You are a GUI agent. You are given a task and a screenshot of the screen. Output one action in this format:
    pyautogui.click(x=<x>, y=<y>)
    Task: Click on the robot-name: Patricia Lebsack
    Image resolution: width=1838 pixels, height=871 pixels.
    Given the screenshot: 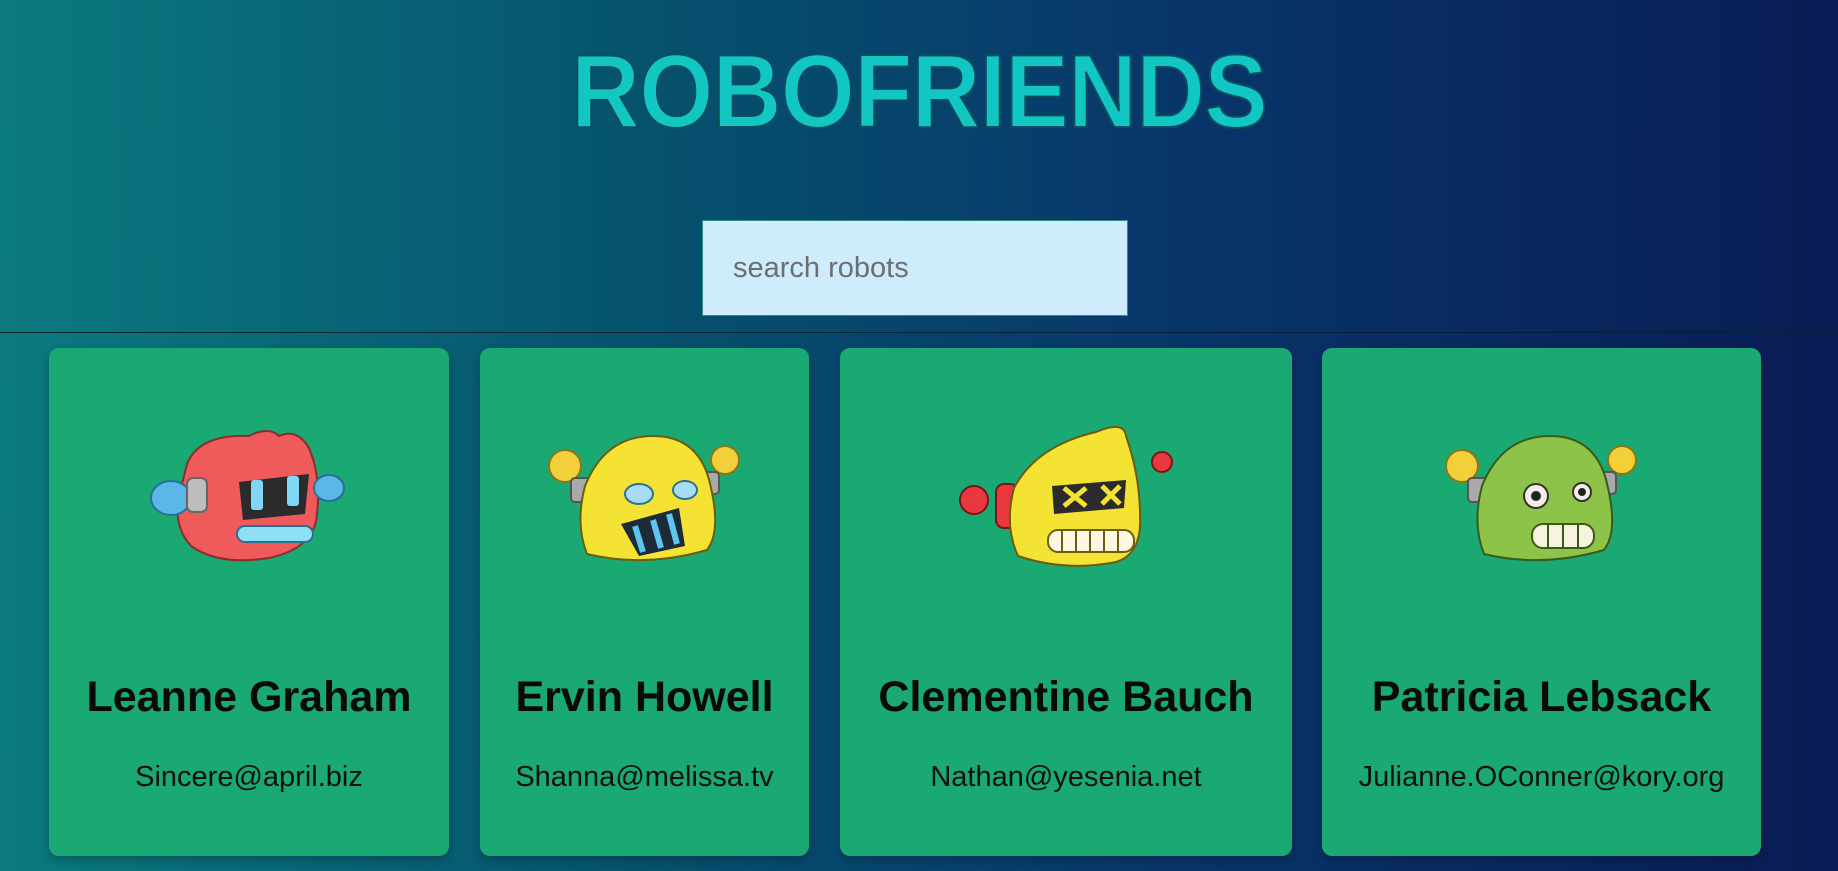 What is the action you would take?
    pyautogui.click(x=1541, y=697)
    